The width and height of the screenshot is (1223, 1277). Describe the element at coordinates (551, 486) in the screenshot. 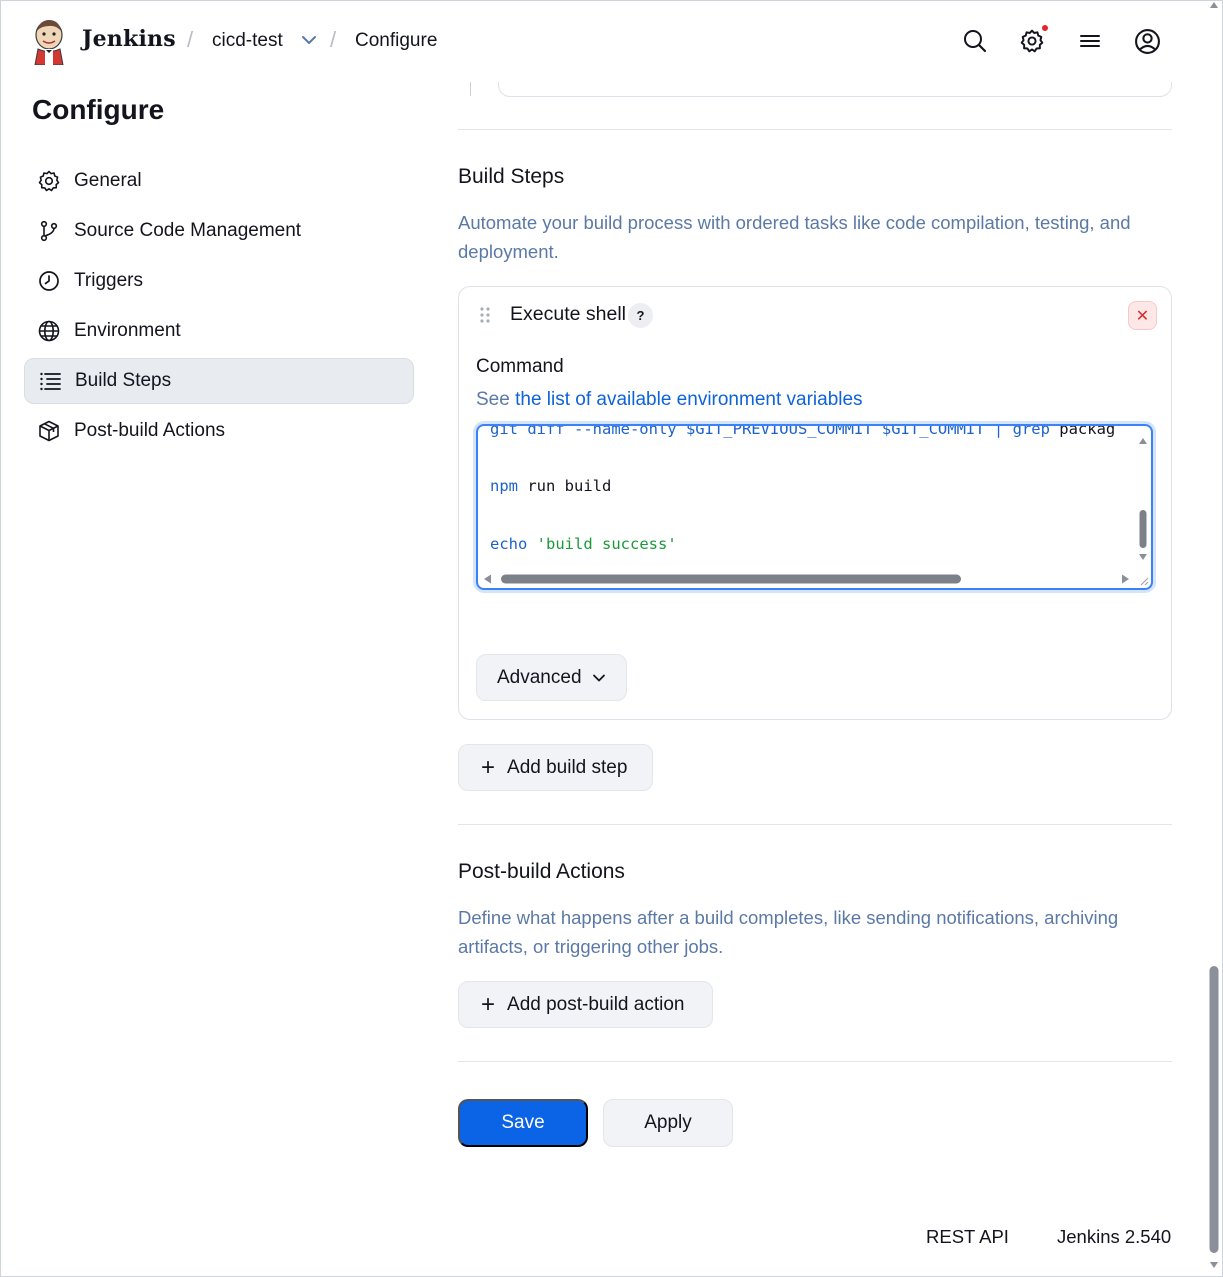

I see `code-line: npm run build` at that location.